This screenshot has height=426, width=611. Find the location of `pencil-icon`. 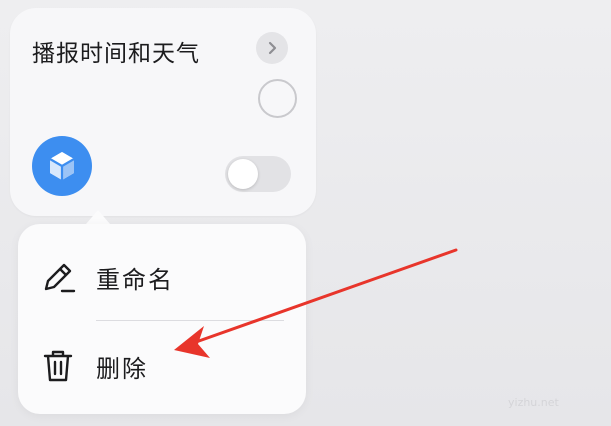

pencil-icon is located at coordinates (58, 277).